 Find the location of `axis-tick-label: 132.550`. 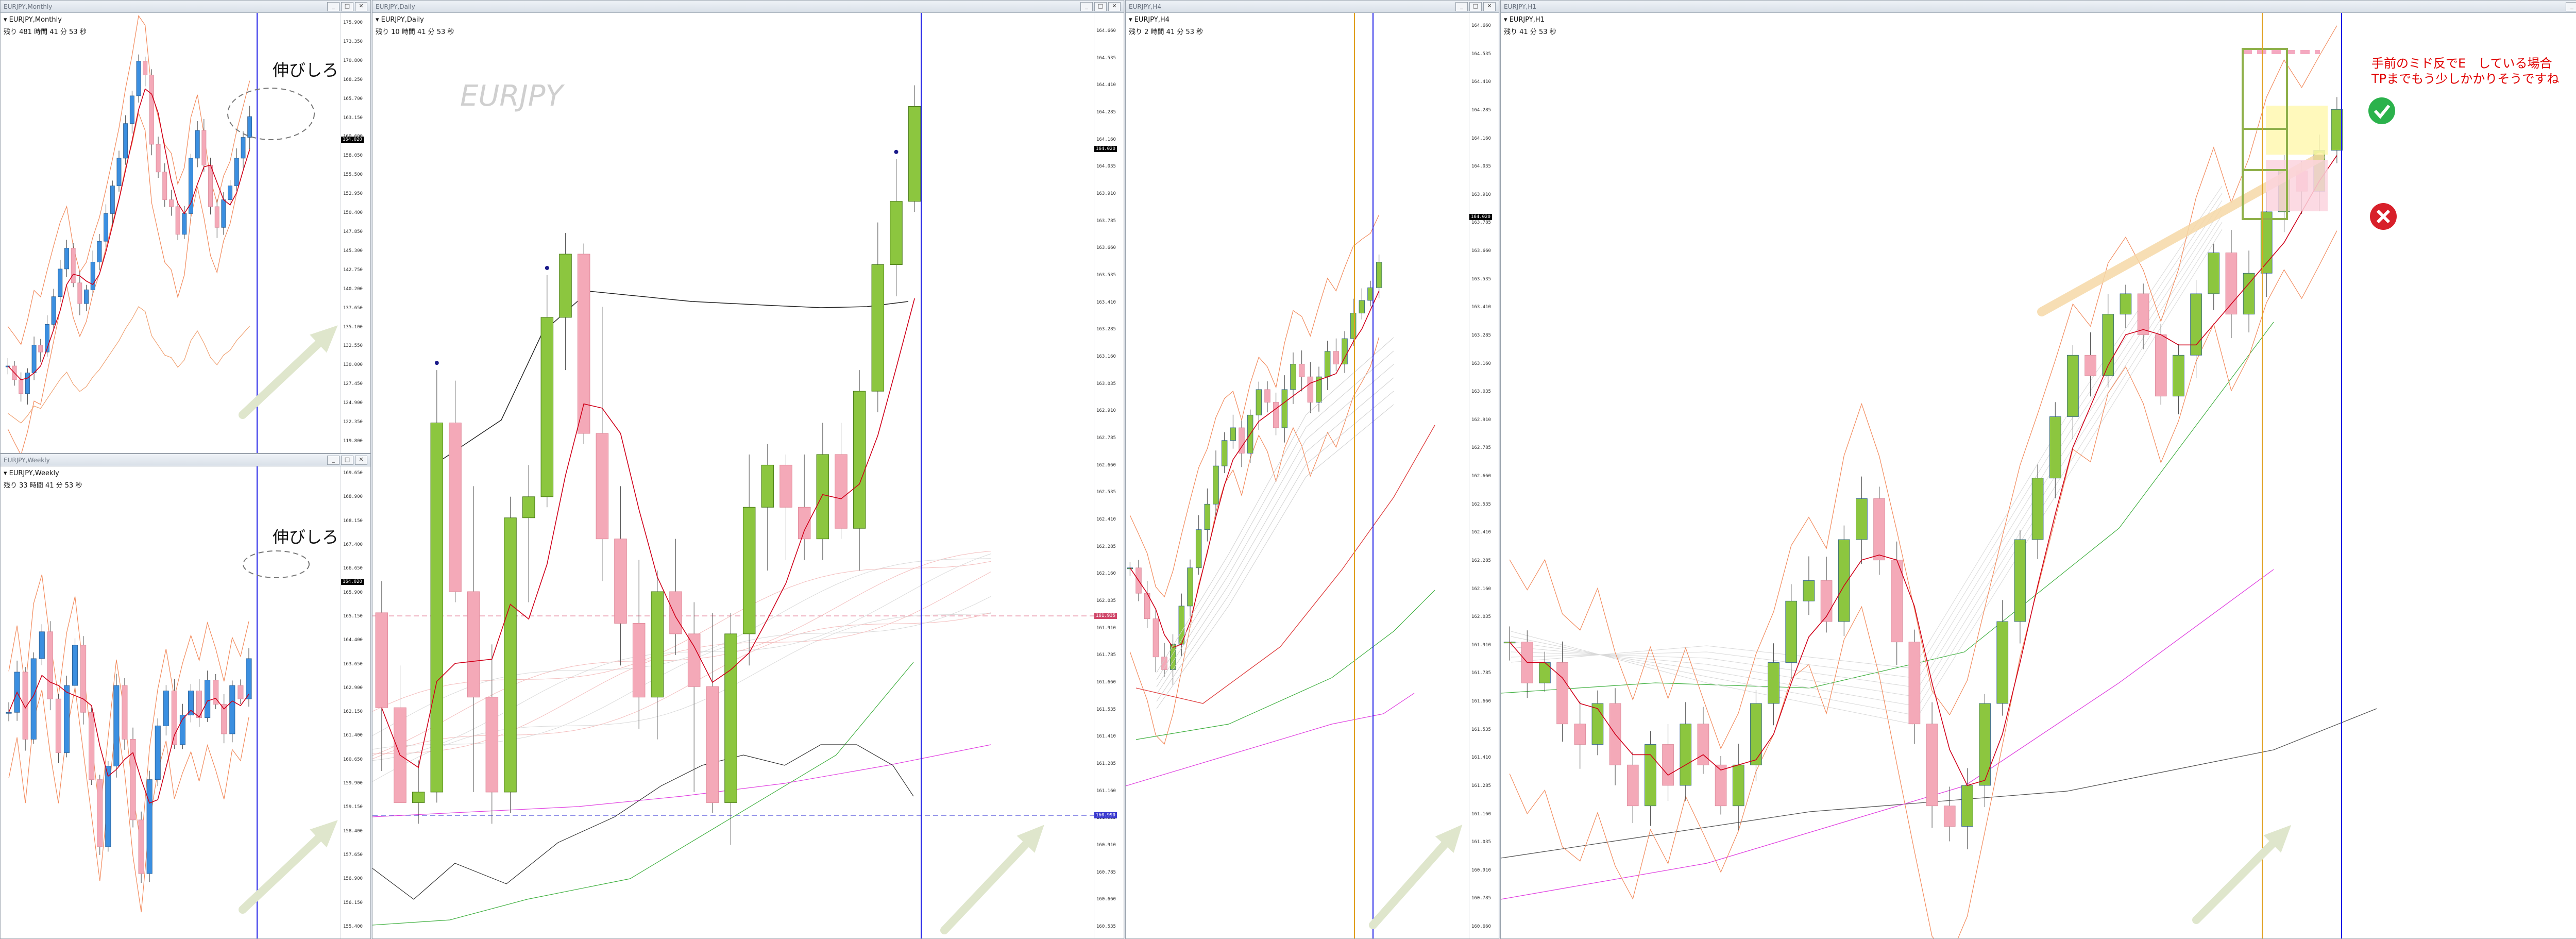

axis-tick-label: 132.550 is located at coordinates (353, 346).